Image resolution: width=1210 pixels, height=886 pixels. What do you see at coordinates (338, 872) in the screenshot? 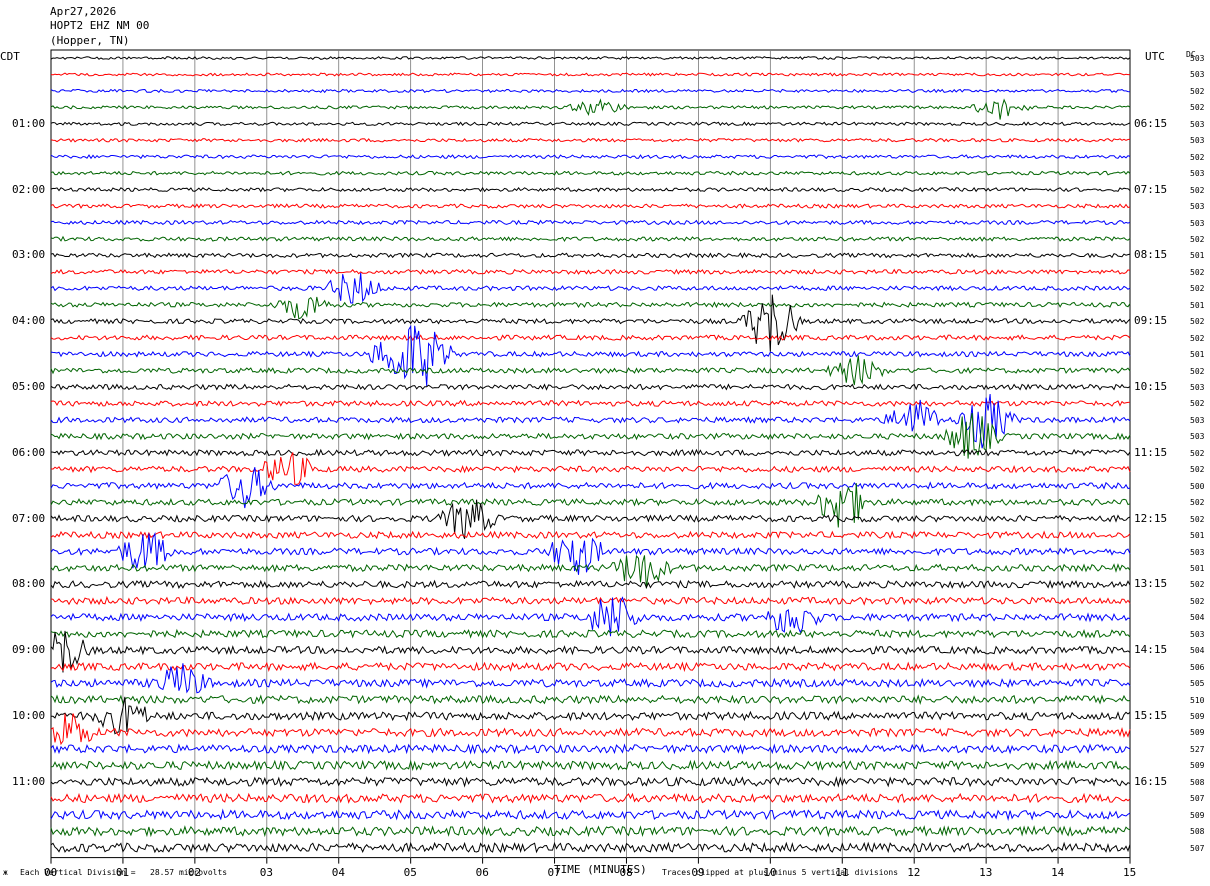
I see `x-tick-label: 04` at bounding box center [338, 872].